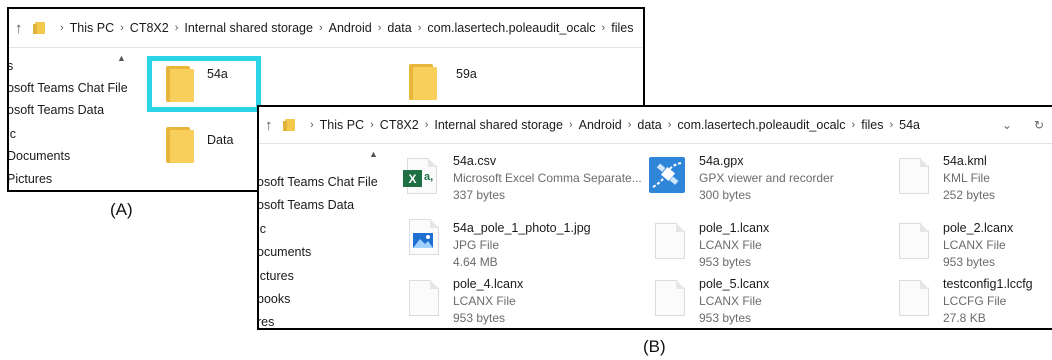 The width and height of the screenshot is (1052, 360). What do you see at coordinates (964, 318) in the screenshot?
I see `file-size: 27.8 KB` at bounding box center [964, 318].